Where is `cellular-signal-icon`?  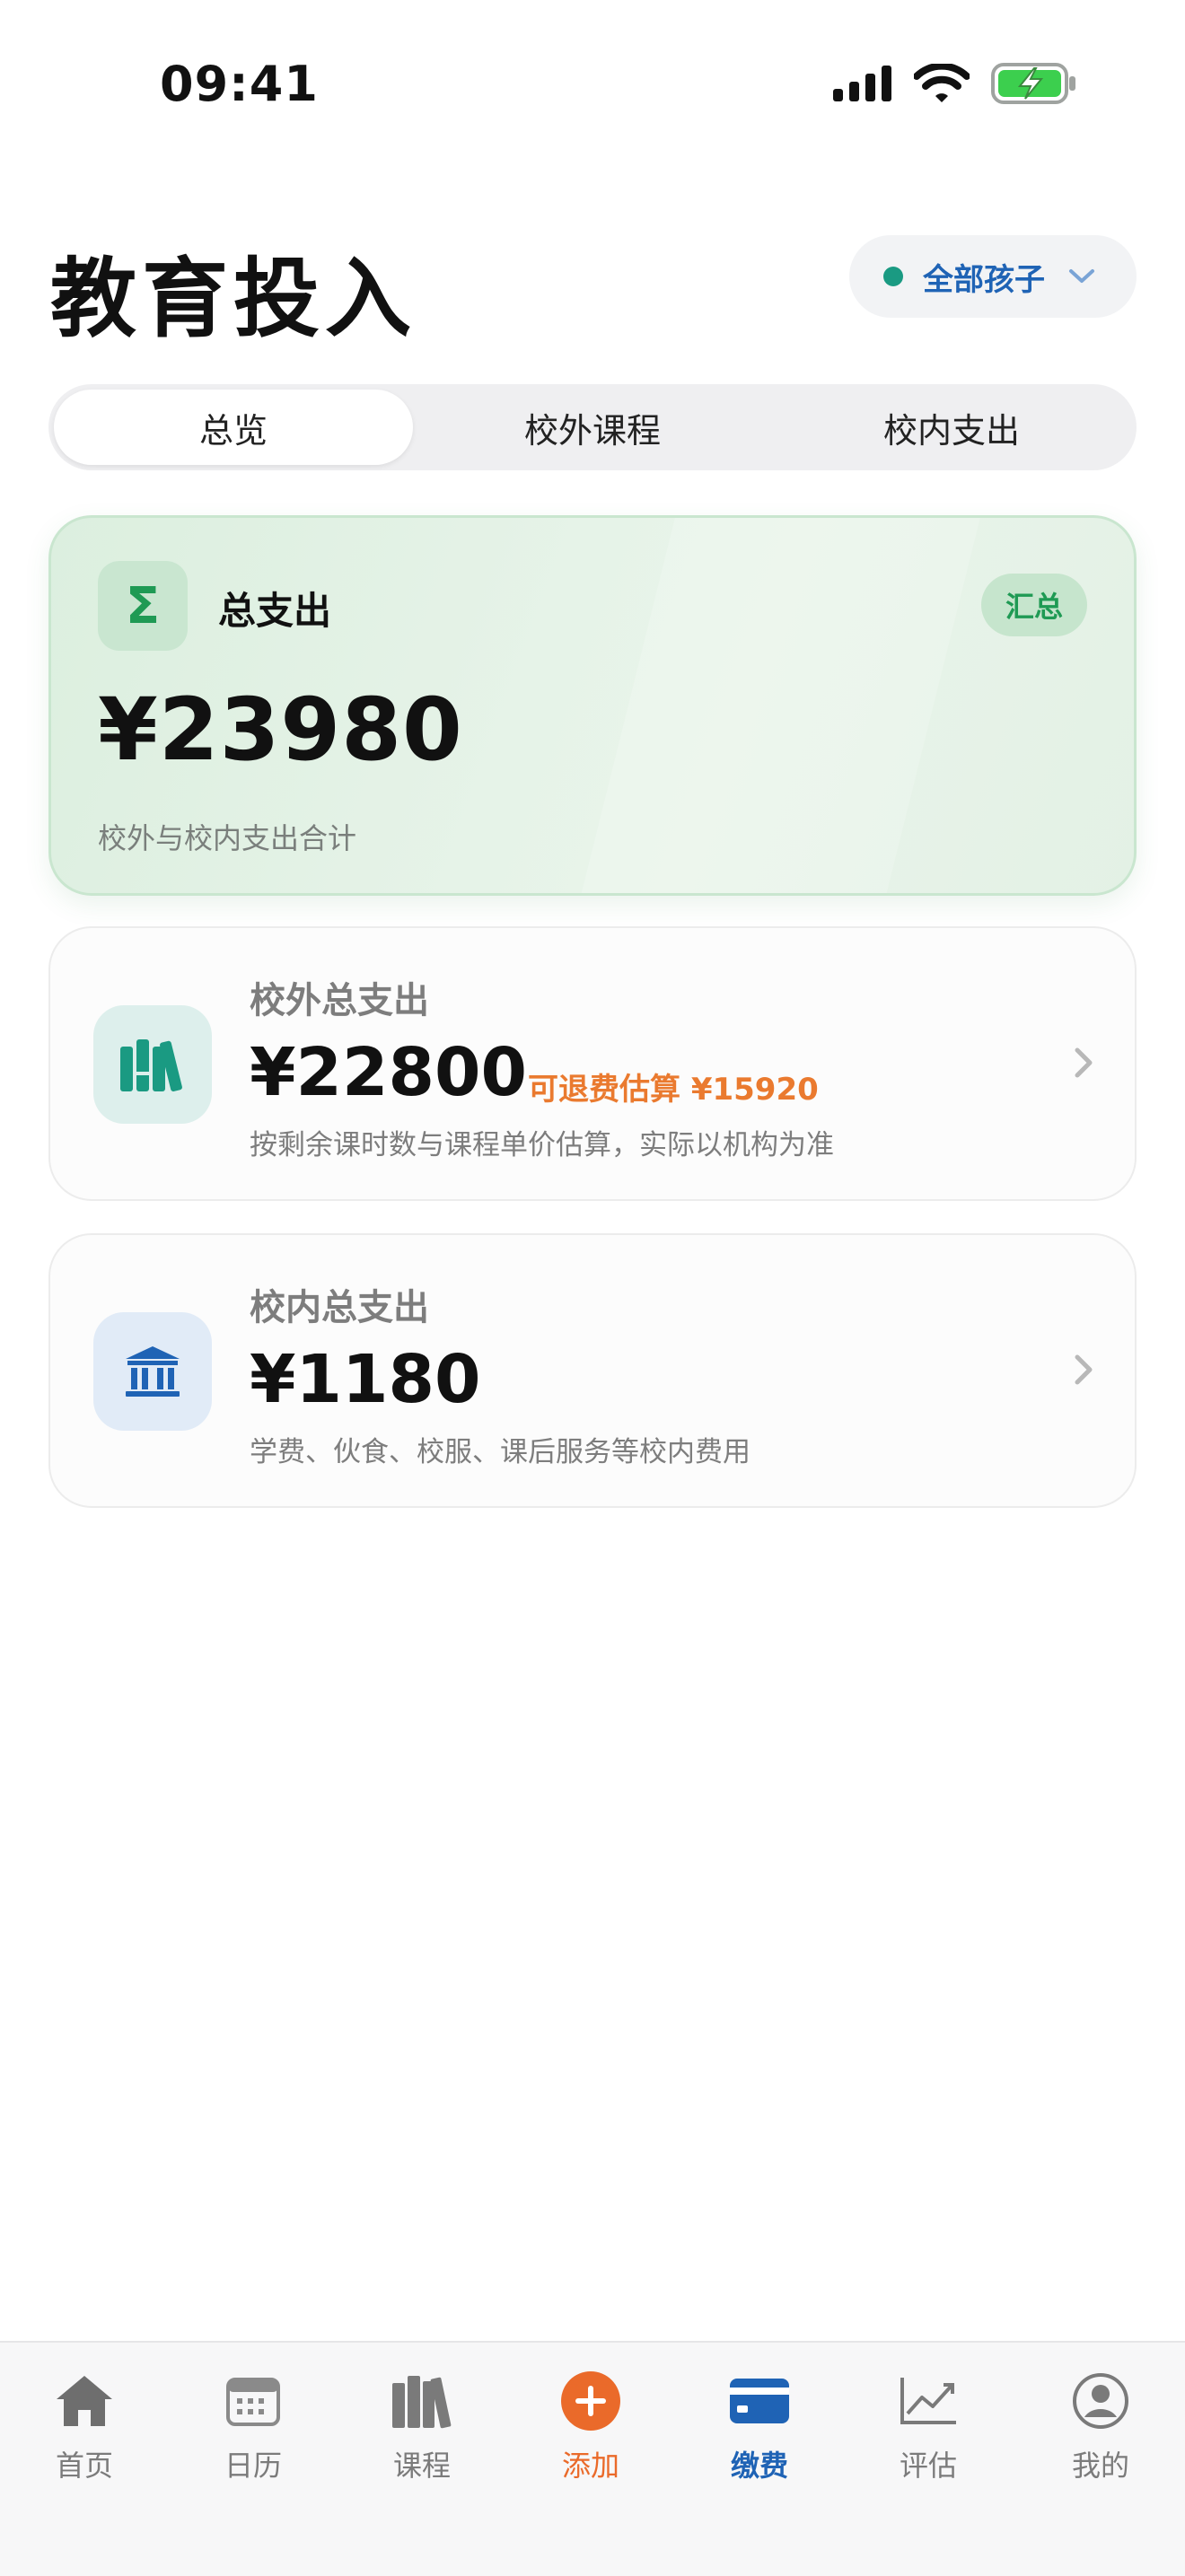 cellular-signal-icon is located at coordinates (862, 83).